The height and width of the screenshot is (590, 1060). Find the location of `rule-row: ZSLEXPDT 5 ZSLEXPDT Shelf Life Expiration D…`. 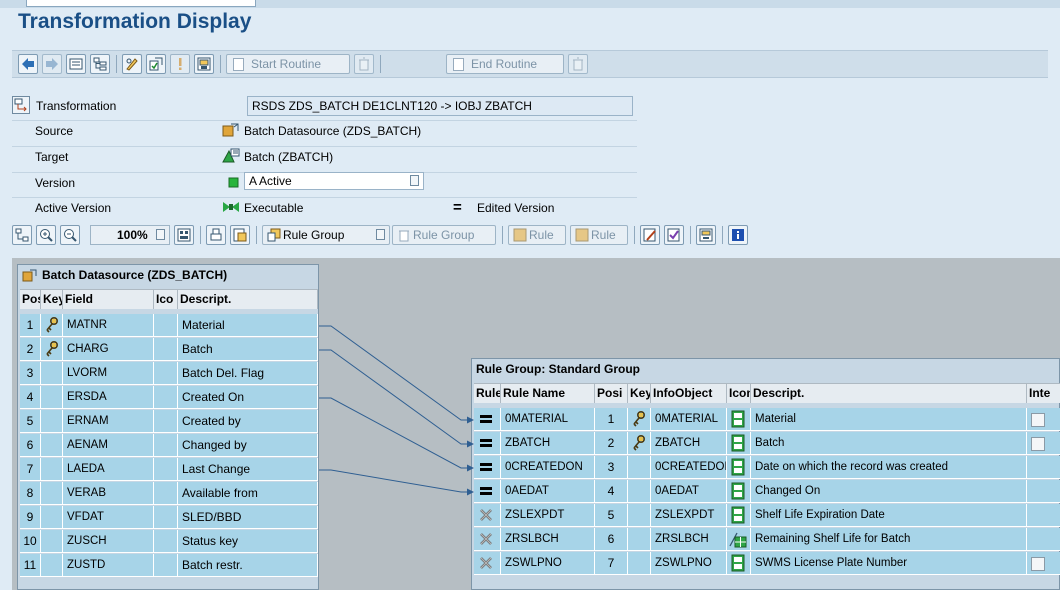

rule-row: ZSLEXPDT 5 ZSLEXPDT Shelf Life Expiration D… is located at coordinates (767, 516).